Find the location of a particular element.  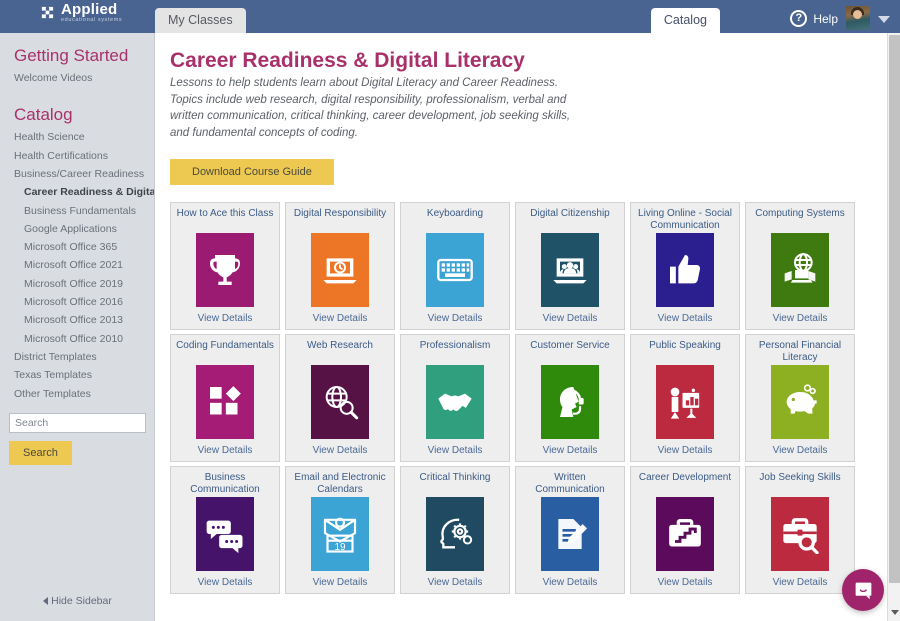

sidebar-item-microsoft-office-2013: Microsoft Office 2013 is located at coordinates (77, 321).